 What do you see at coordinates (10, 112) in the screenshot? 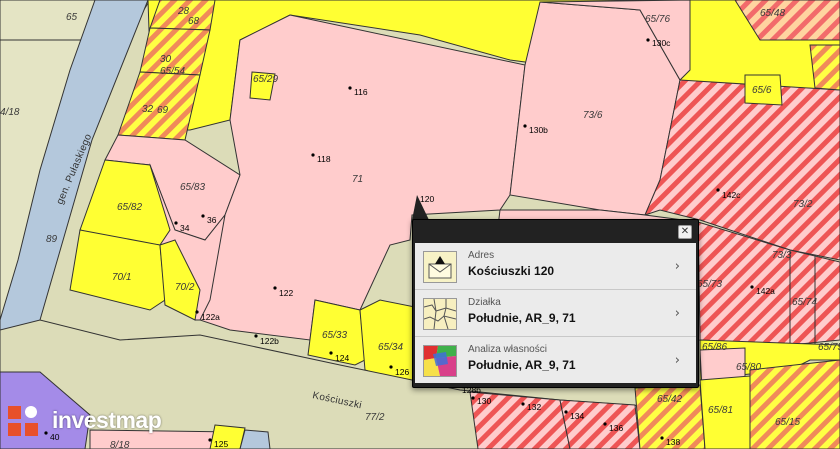
I see `parcel-label: 4/18` at bounding box center [10, 112].